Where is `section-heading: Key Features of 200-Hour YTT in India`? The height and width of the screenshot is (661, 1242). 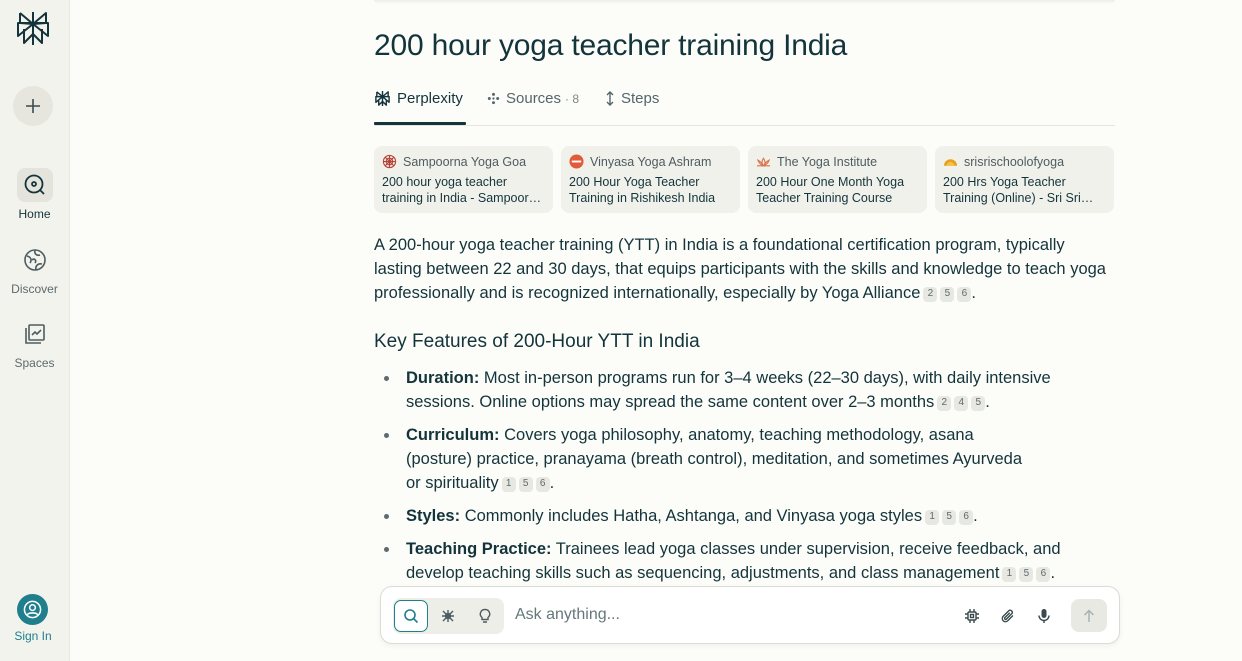 section-heading: Key Features of 200-Hour YTT in India is located at coordinates (537, 341).